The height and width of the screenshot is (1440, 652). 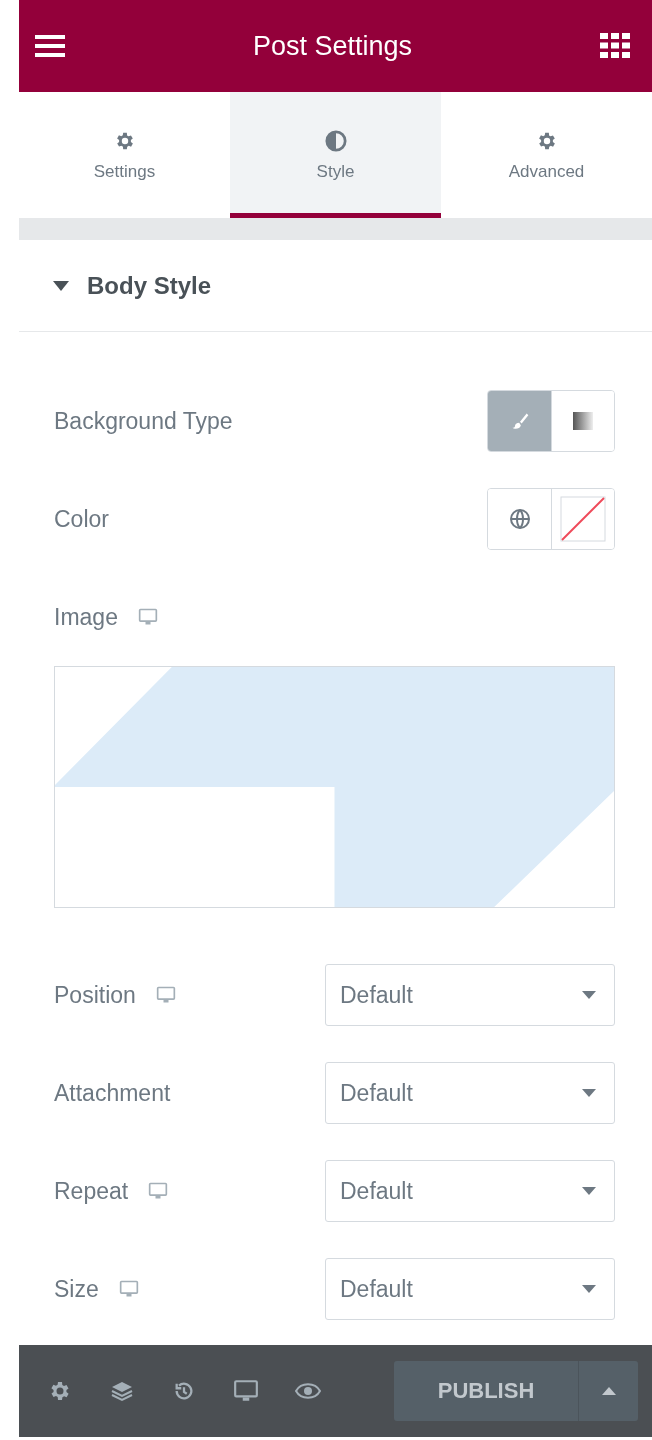 What do you see at coordinates (335, 155) in the screenshot?
I see `panel-tab: Style` at bounding box center [335, 155].